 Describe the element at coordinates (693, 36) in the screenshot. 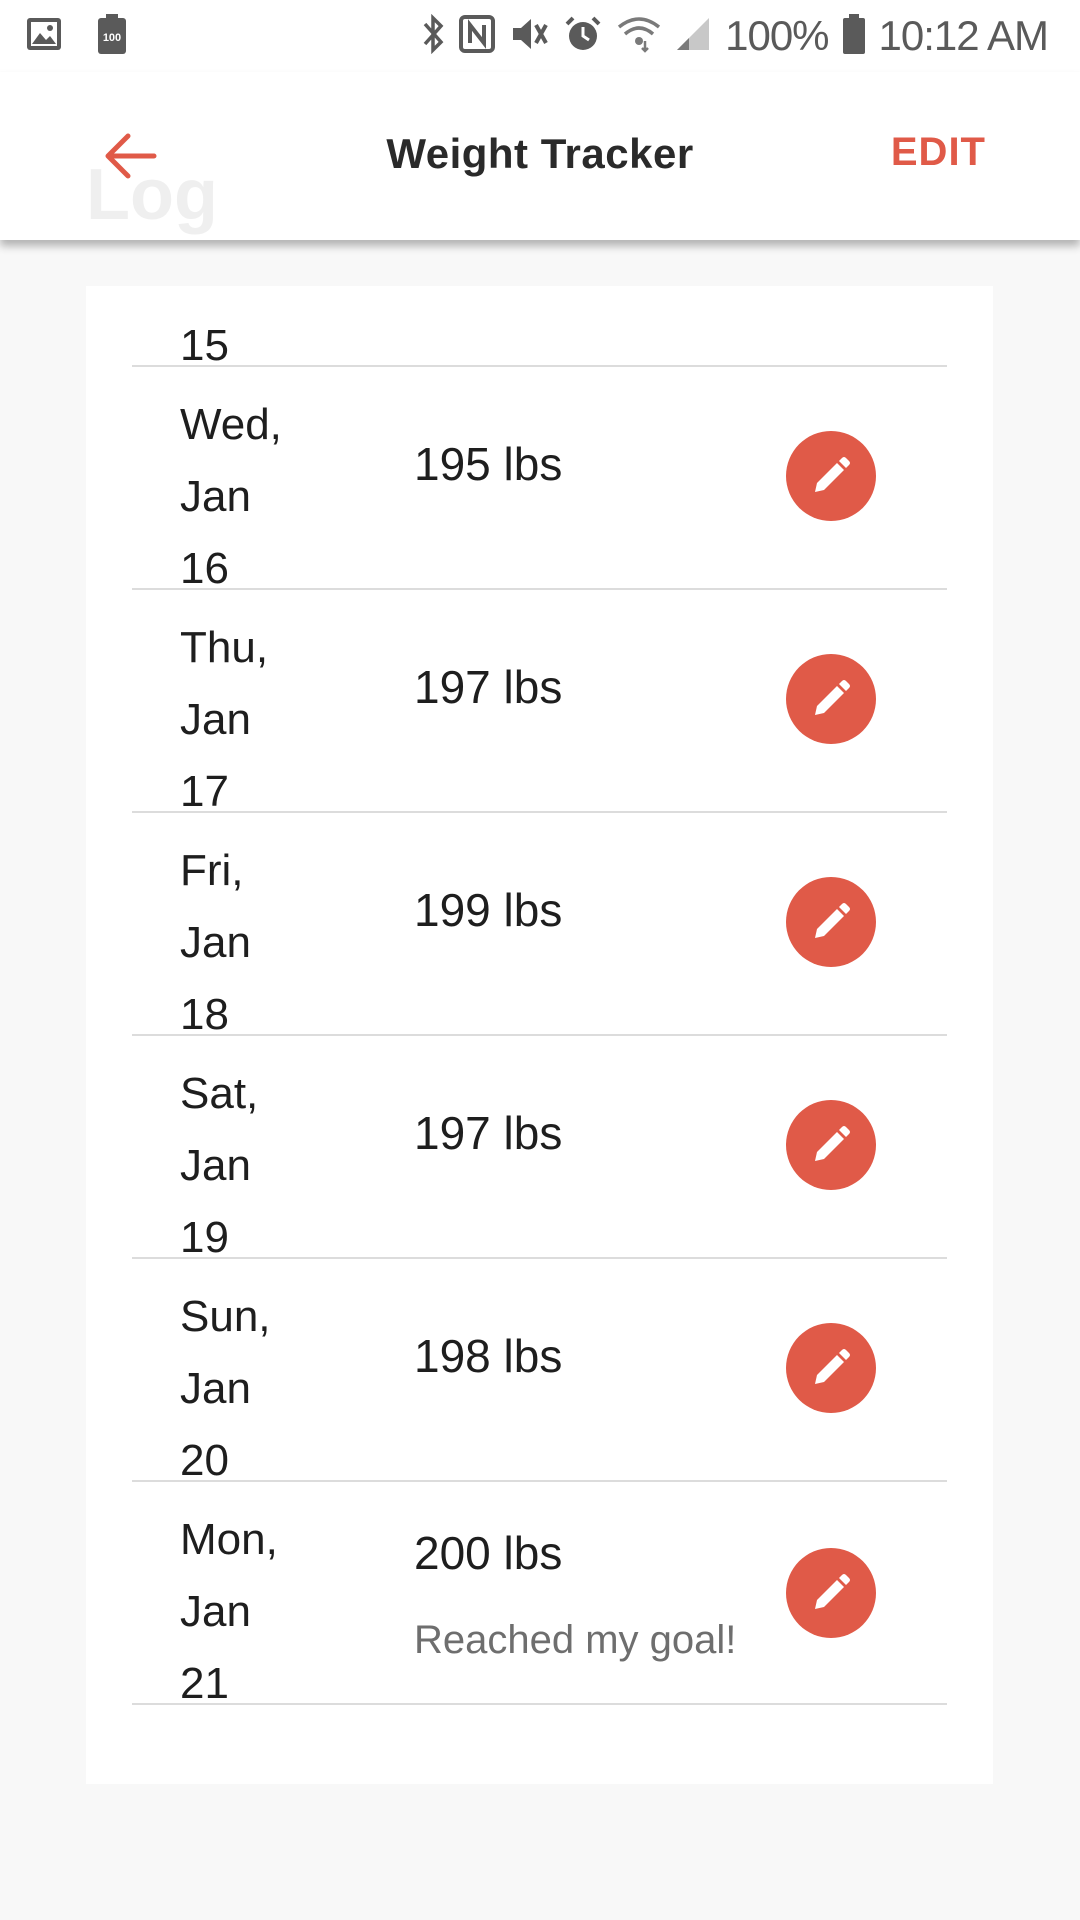

I see `signal-icon` at that location.